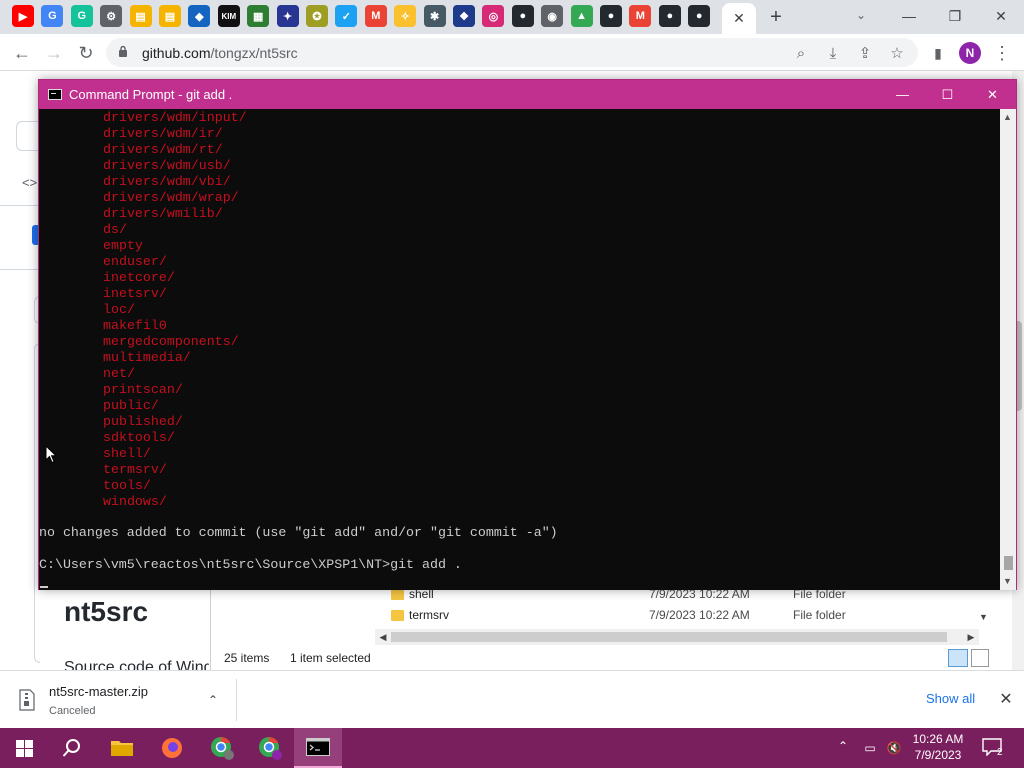  What do you see at coordinates (1002, 53) in the screenshot?
I see `menu-kebab-icon: ⋮` at bounding box center [1002, 53].